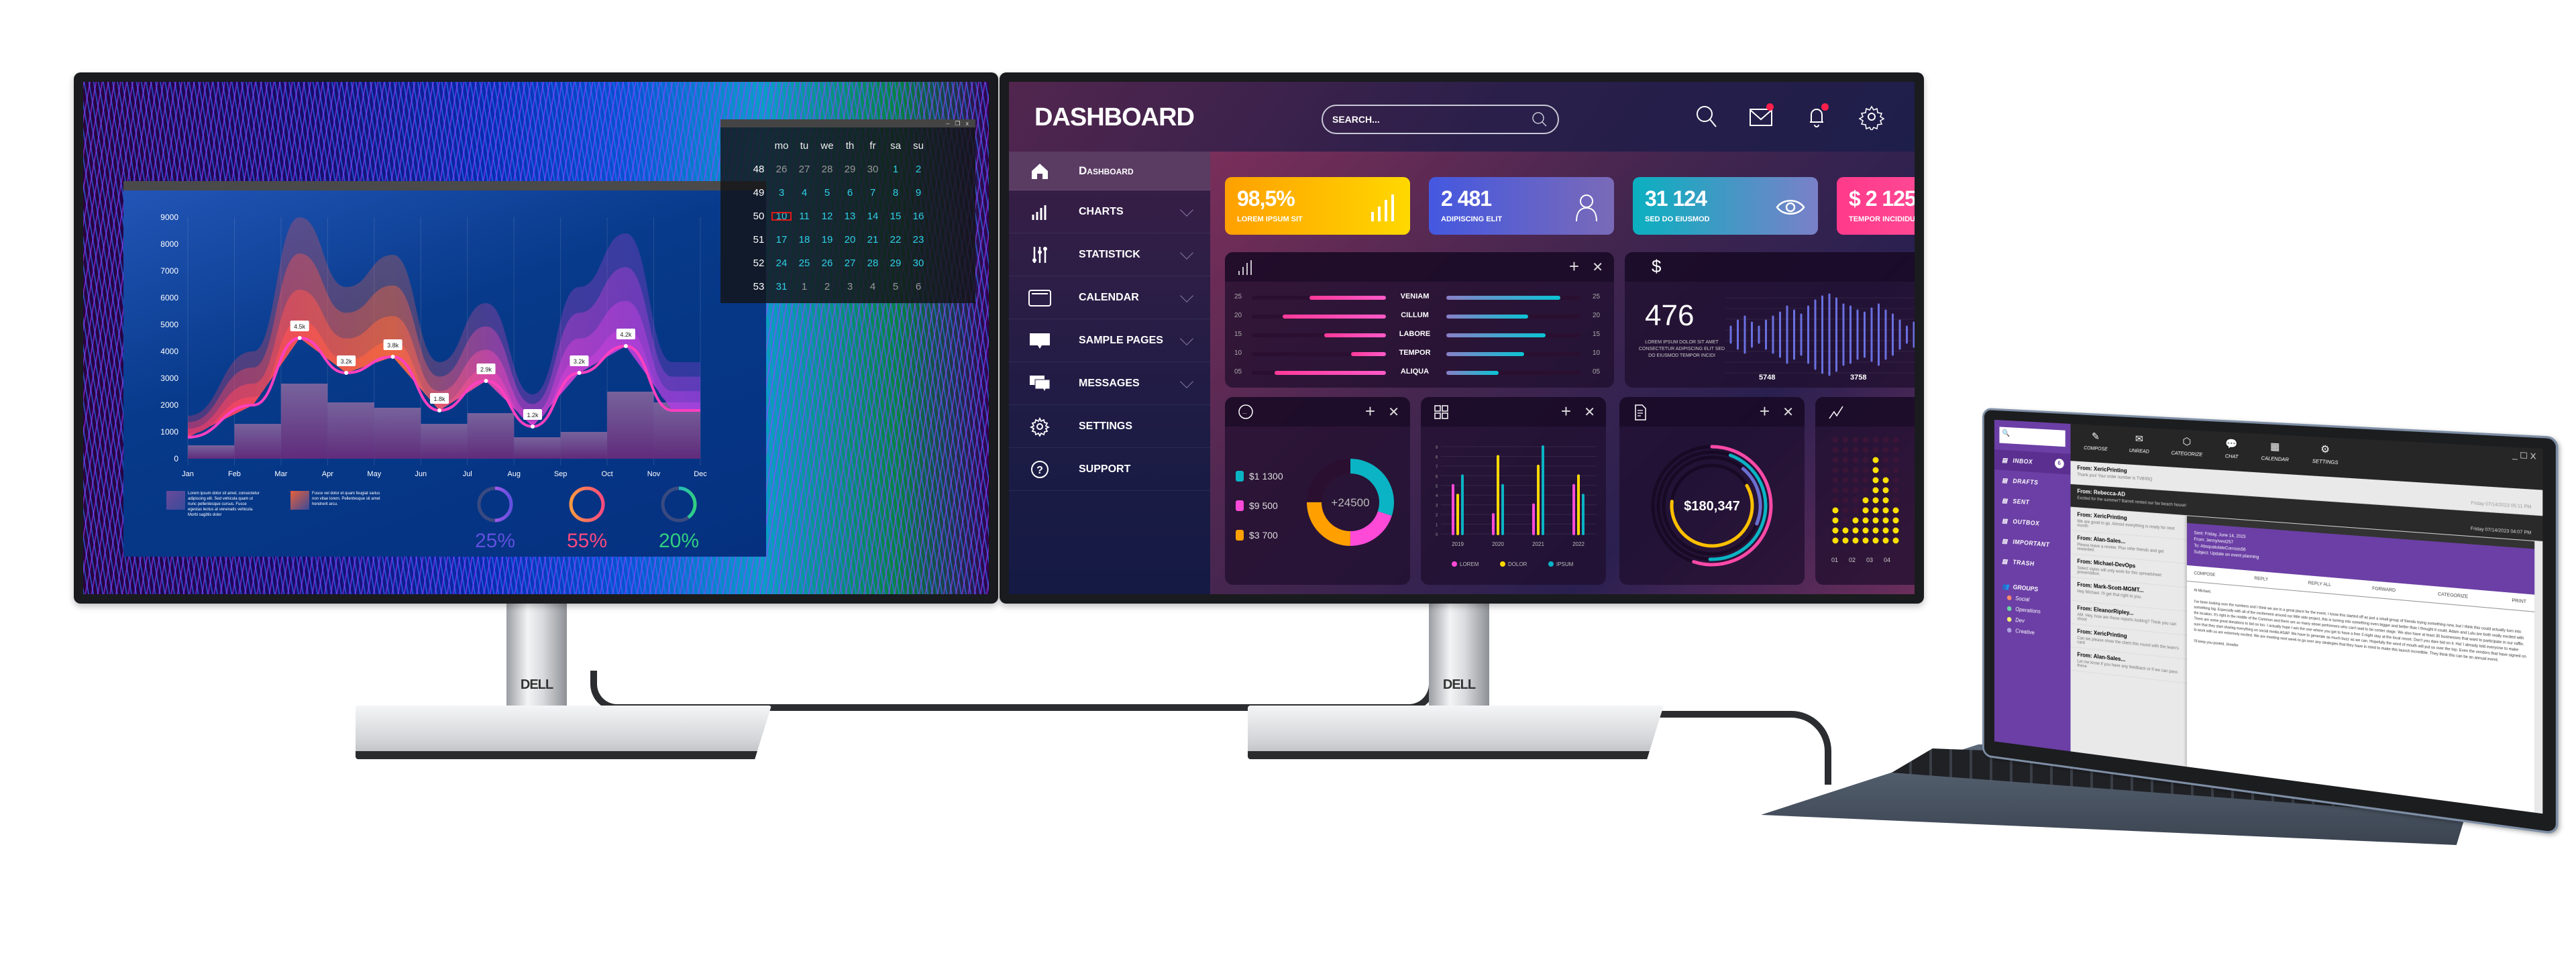 The height and width of the screenshot is (953, 2576). What do you see at coordinates (444, 185) in the screenshot?
I see `chart-window-titlebar` at bounding box center [444, 185].